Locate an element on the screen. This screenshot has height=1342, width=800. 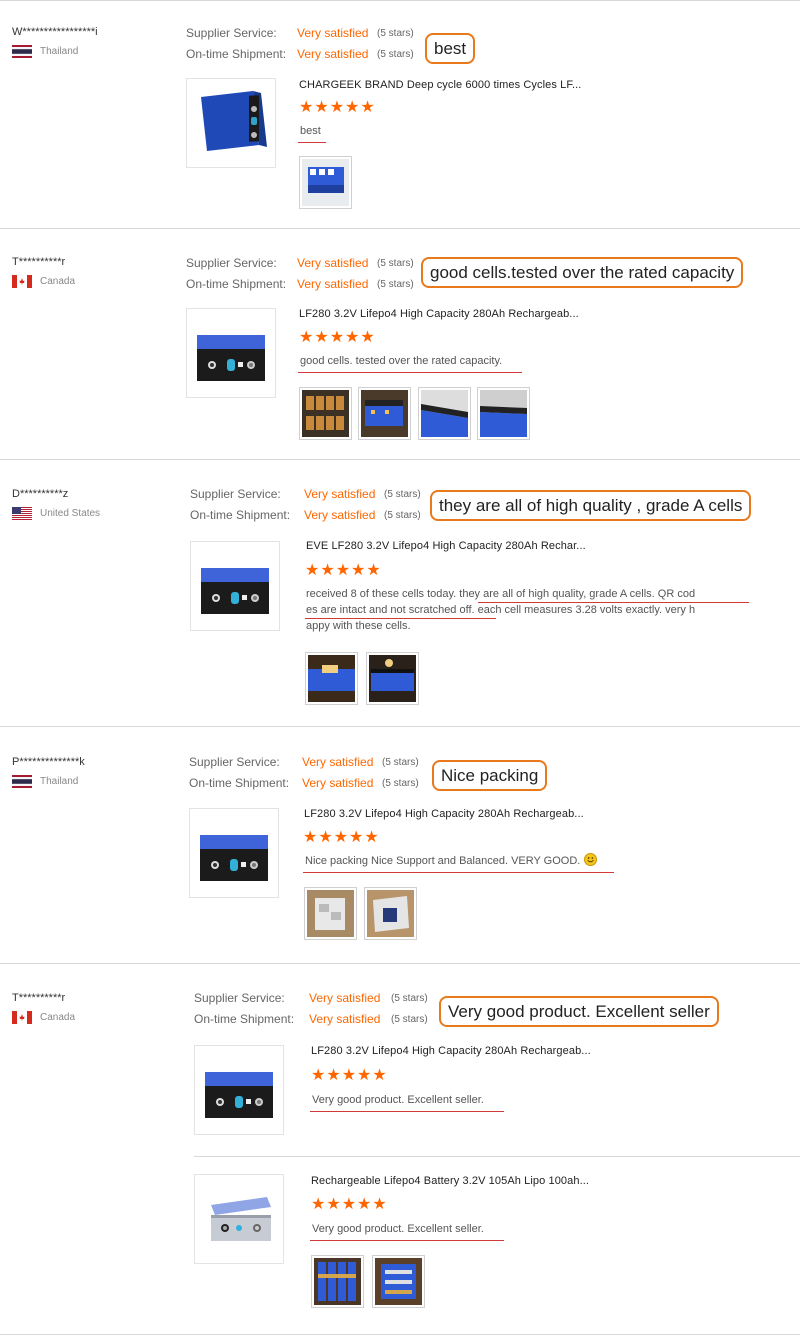
reviewer-info: W*****************i Thailand is located at coordinates (55, 42).